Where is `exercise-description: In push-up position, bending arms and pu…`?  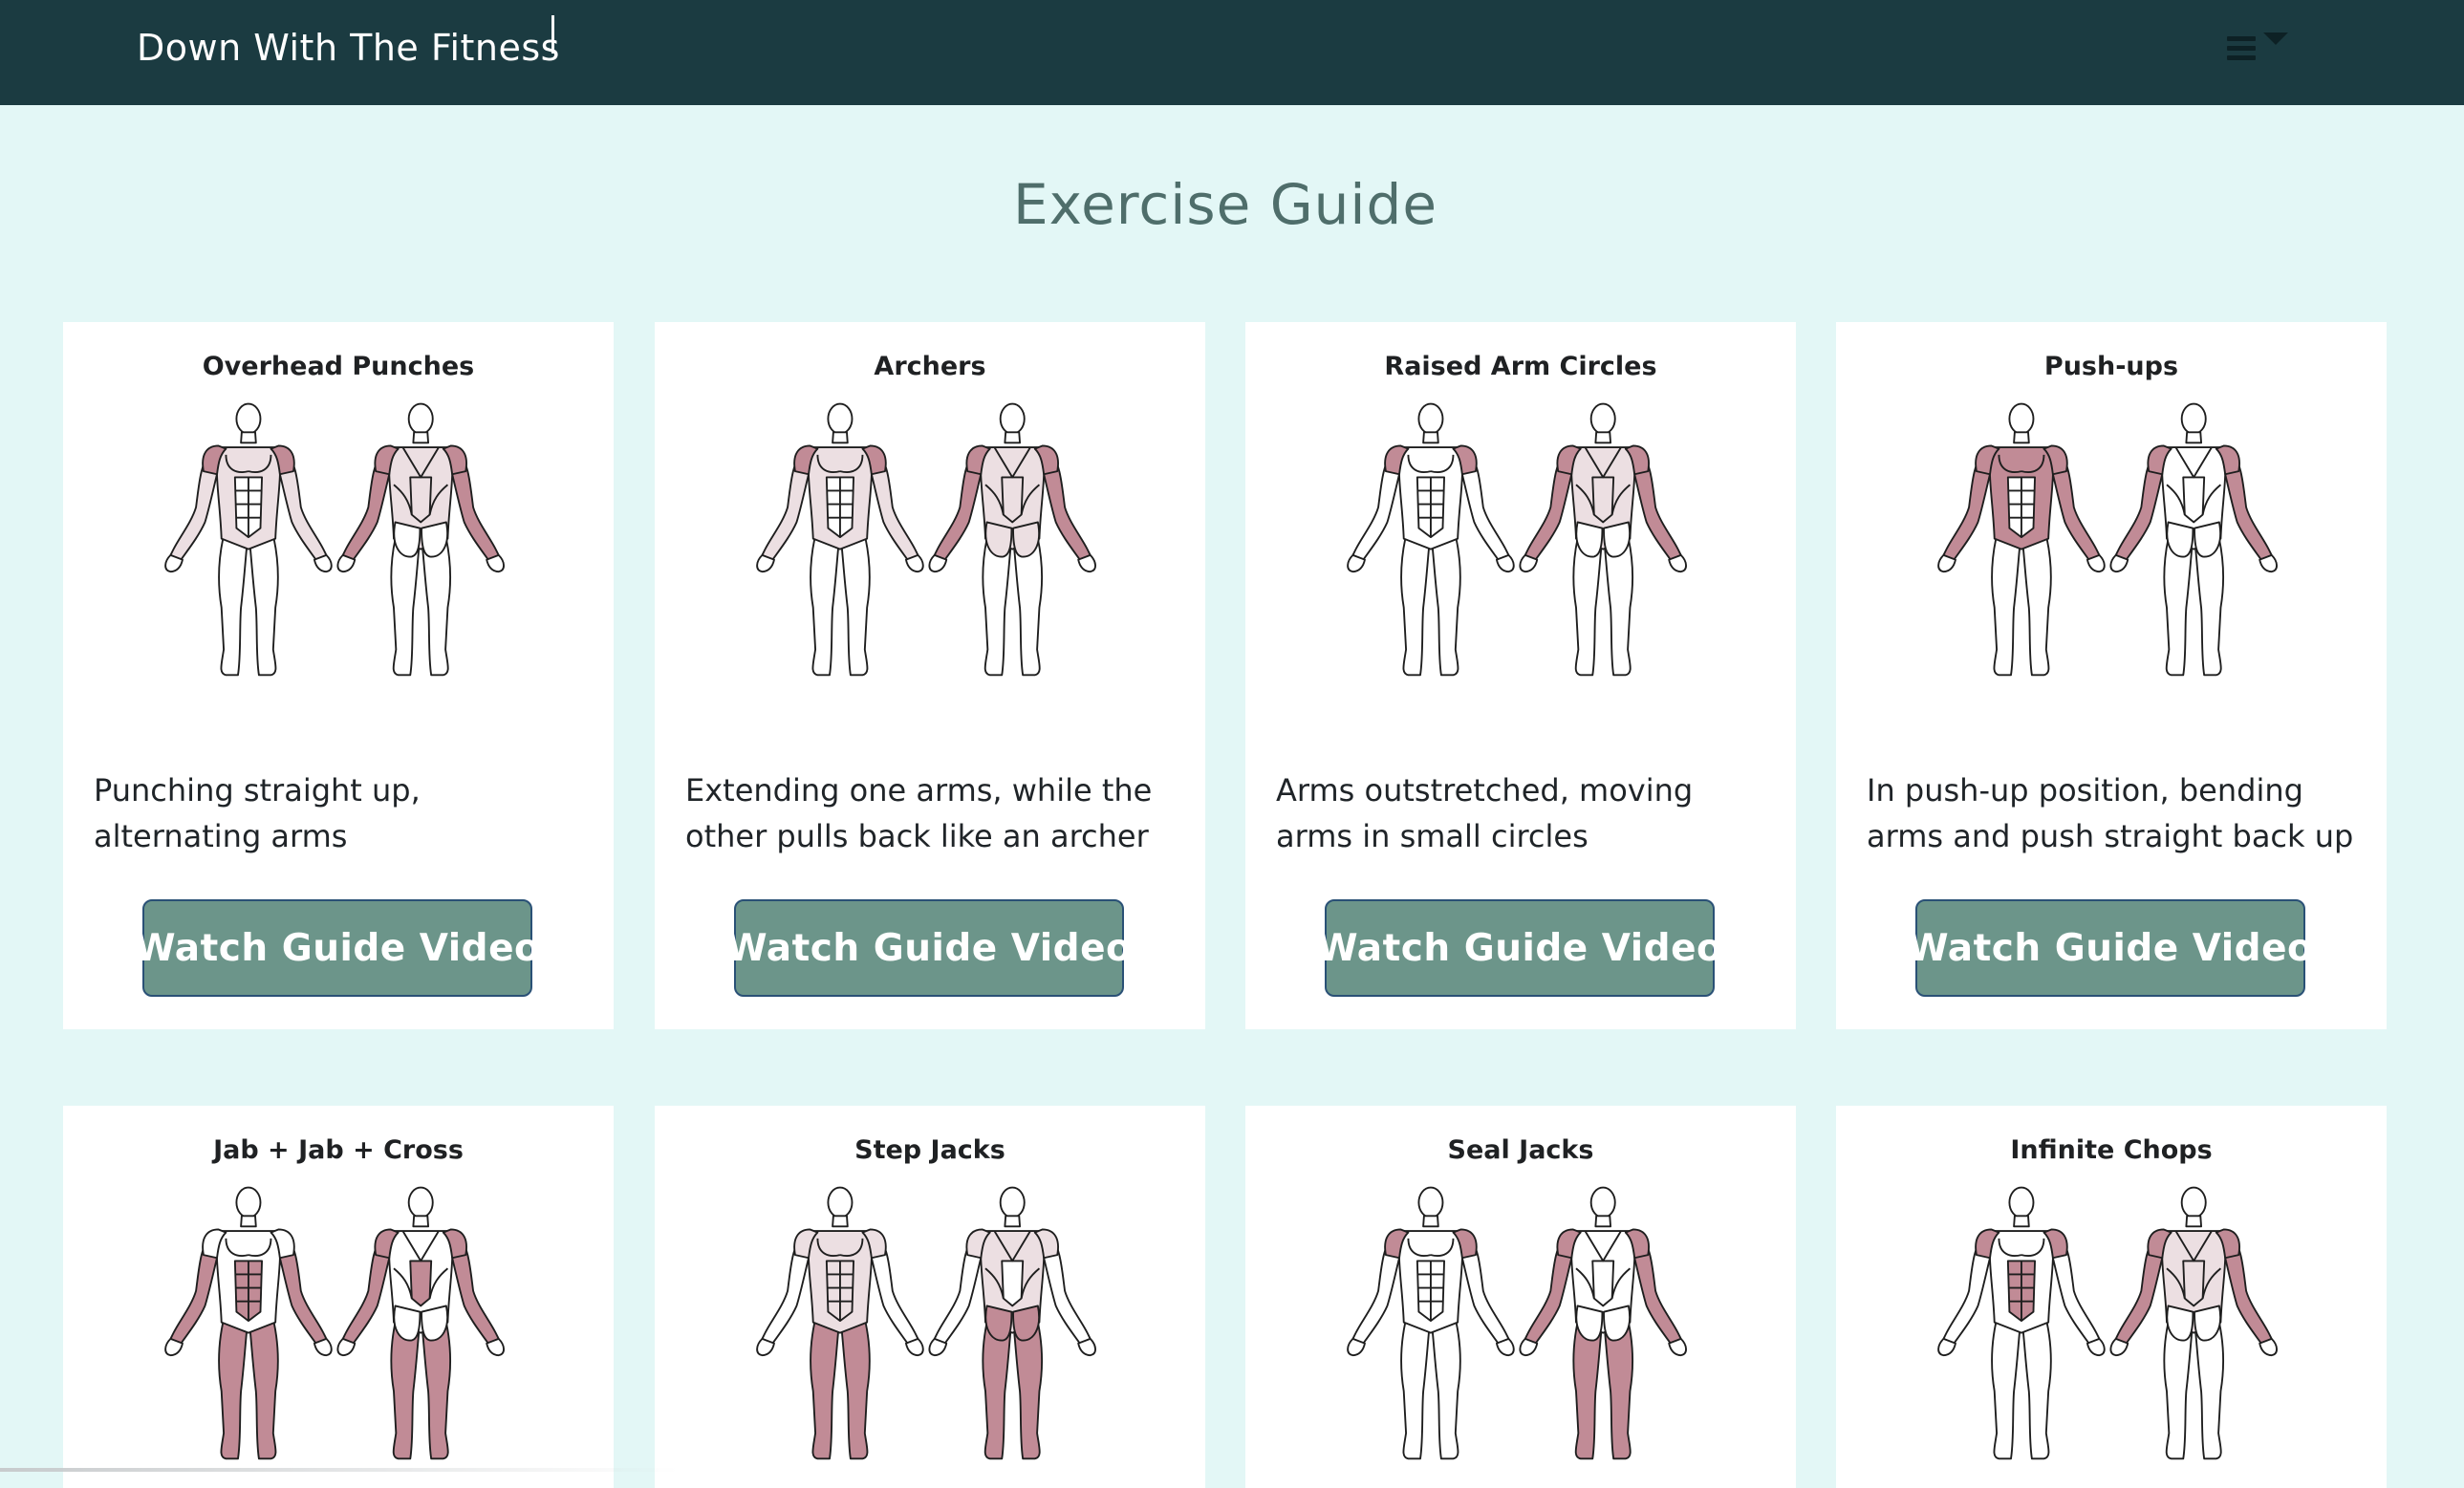 exercise-description: In push-up position, bending arms and pu… is located at coordinates (2110, 813).